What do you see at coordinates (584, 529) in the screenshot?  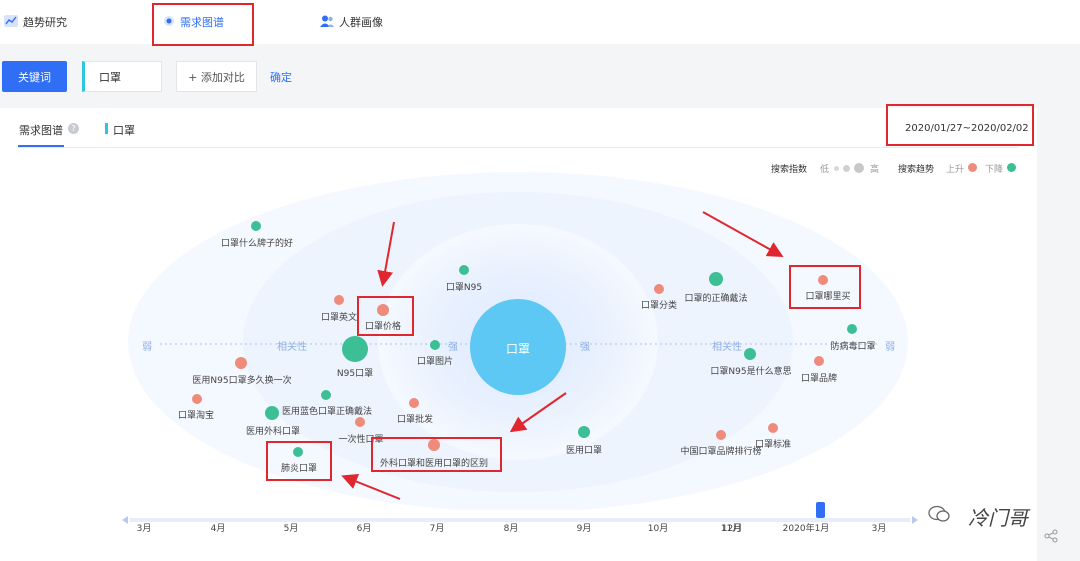 I see `timeline-month-label: 9月` at bounding box center [584, 529].